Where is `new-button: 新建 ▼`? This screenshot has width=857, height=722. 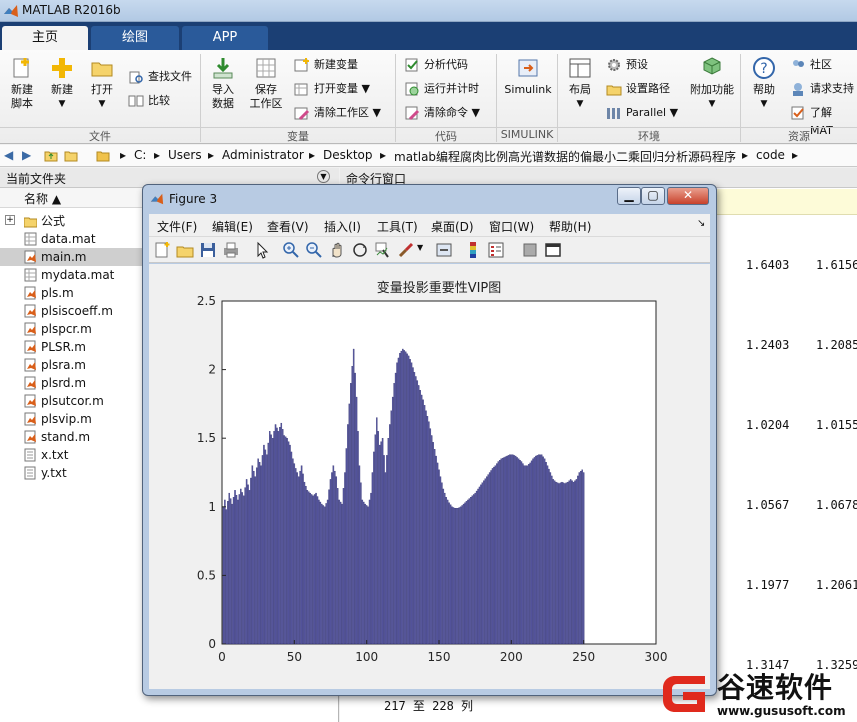
new-button: 新建 ▼ is located at coordinates (62, 83).